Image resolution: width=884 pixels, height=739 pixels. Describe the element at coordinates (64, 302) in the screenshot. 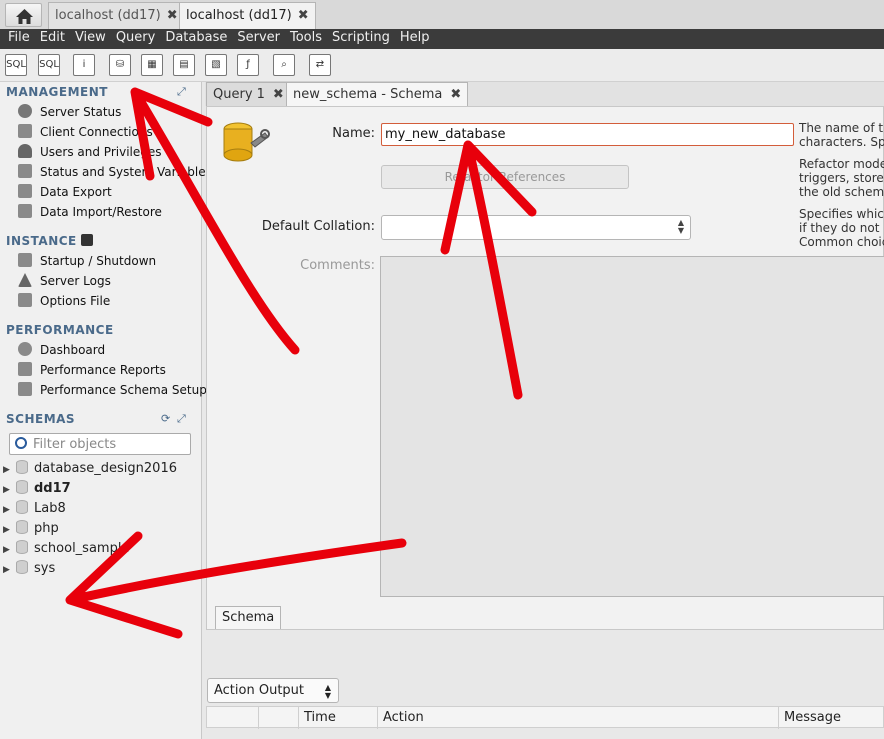

I see `nav-options-file: Options File` at that location.